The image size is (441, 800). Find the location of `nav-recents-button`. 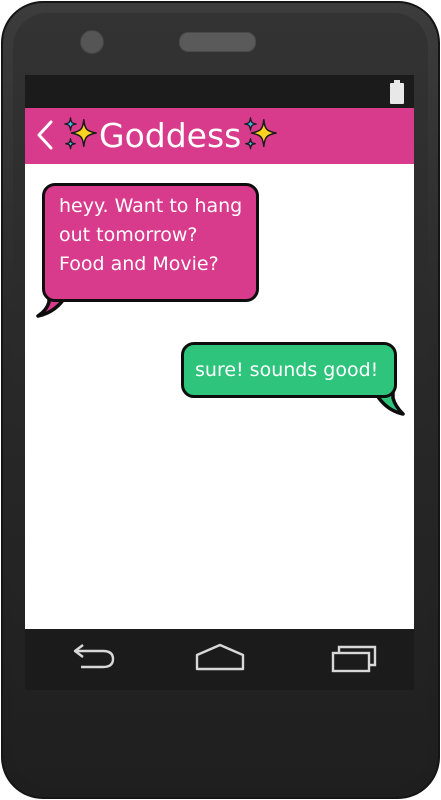

nav-recents-button is located at coordinates (354, 658).